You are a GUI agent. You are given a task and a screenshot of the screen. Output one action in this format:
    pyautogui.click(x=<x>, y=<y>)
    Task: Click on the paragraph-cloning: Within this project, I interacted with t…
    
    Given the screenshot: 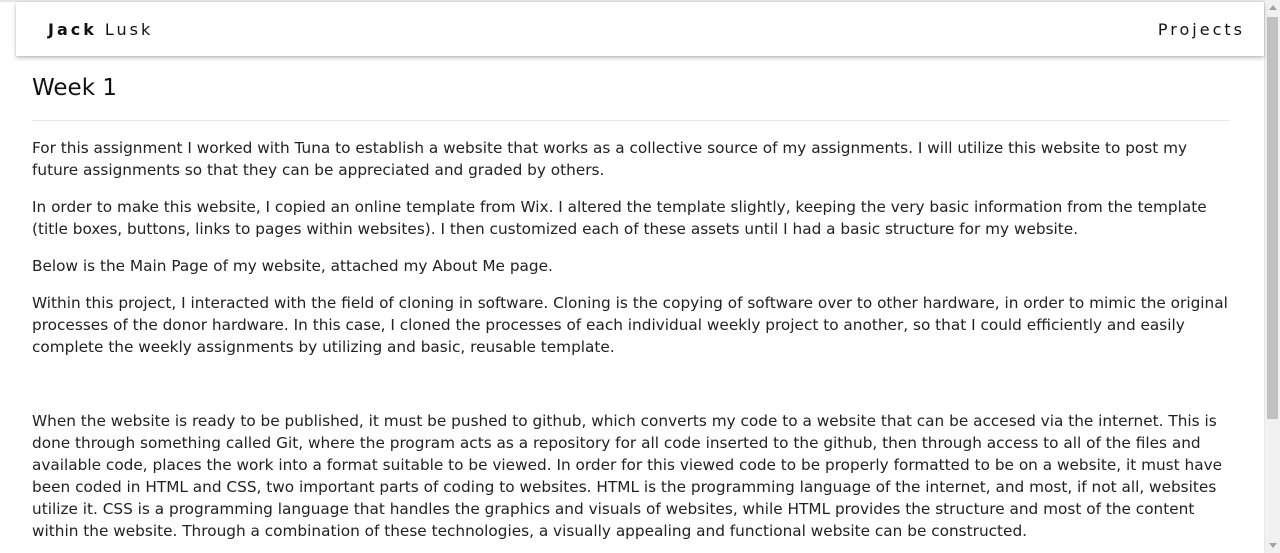 What is the action you would take?
    pyautogui.click(x=630, y=325)
    